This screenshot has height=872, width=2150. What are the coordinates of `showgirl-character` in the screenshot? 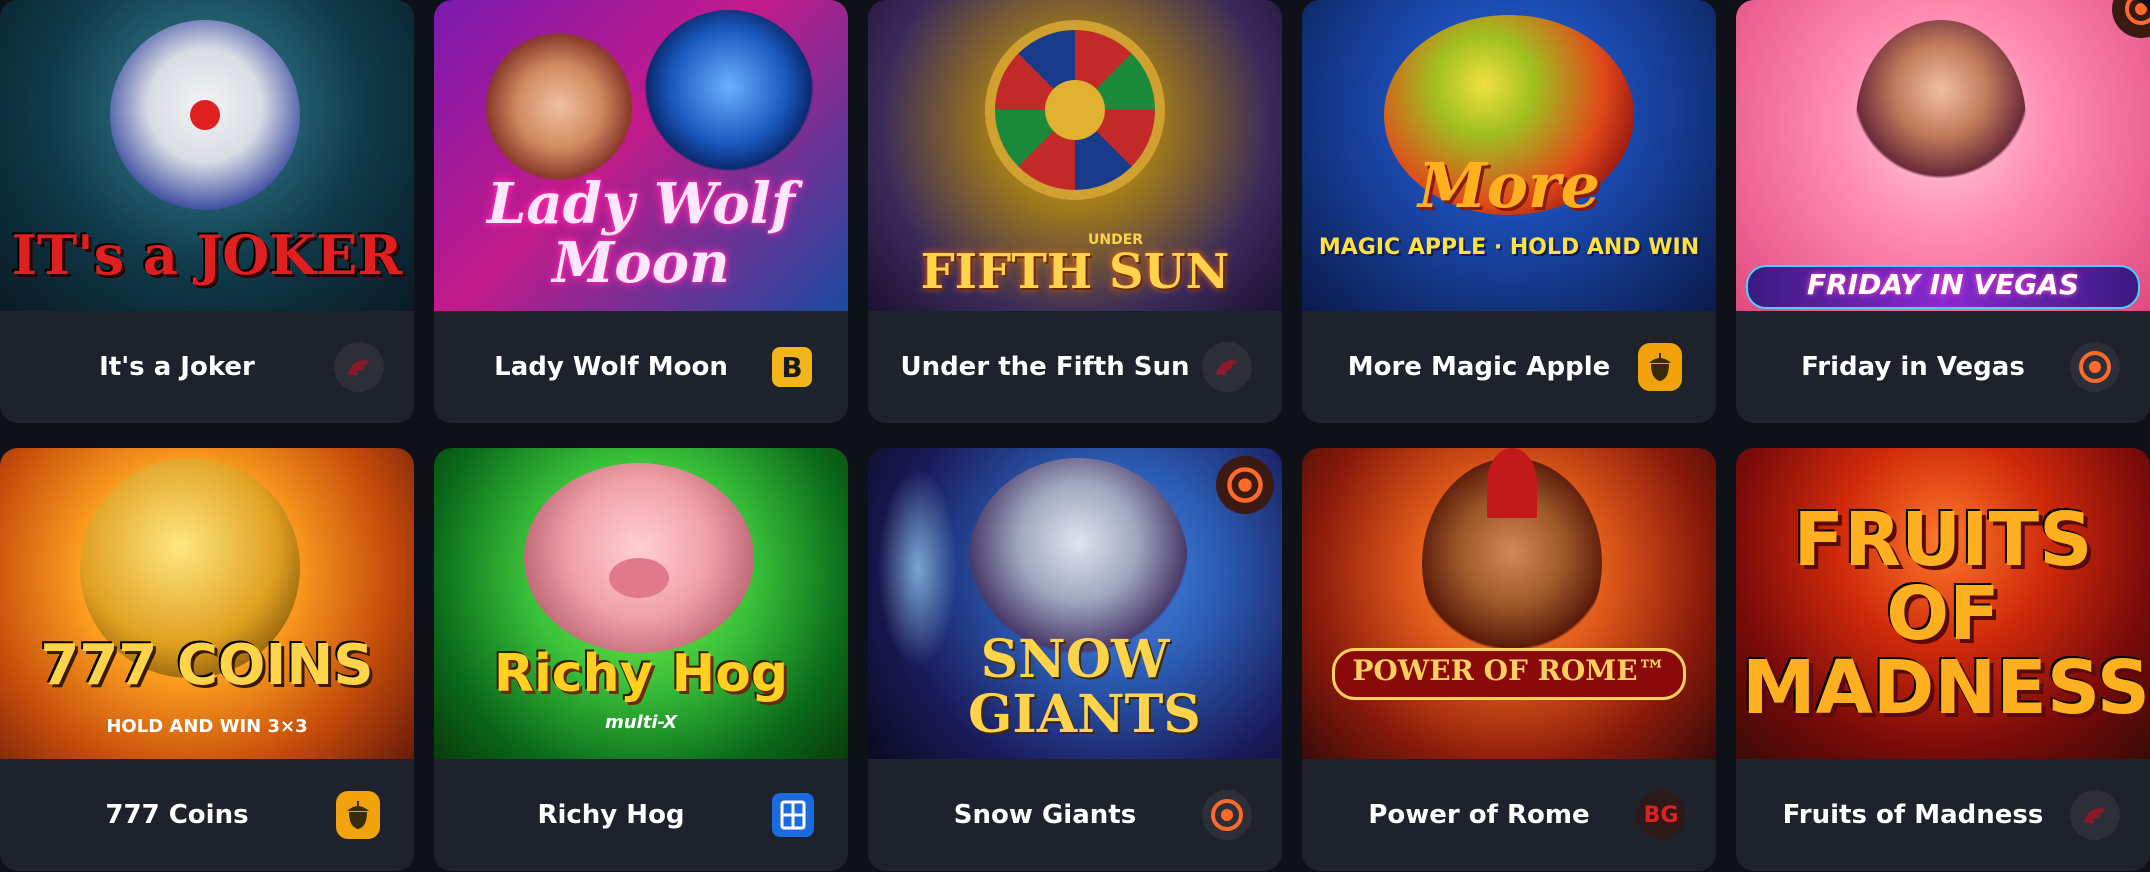 It's located at (1941, 120).